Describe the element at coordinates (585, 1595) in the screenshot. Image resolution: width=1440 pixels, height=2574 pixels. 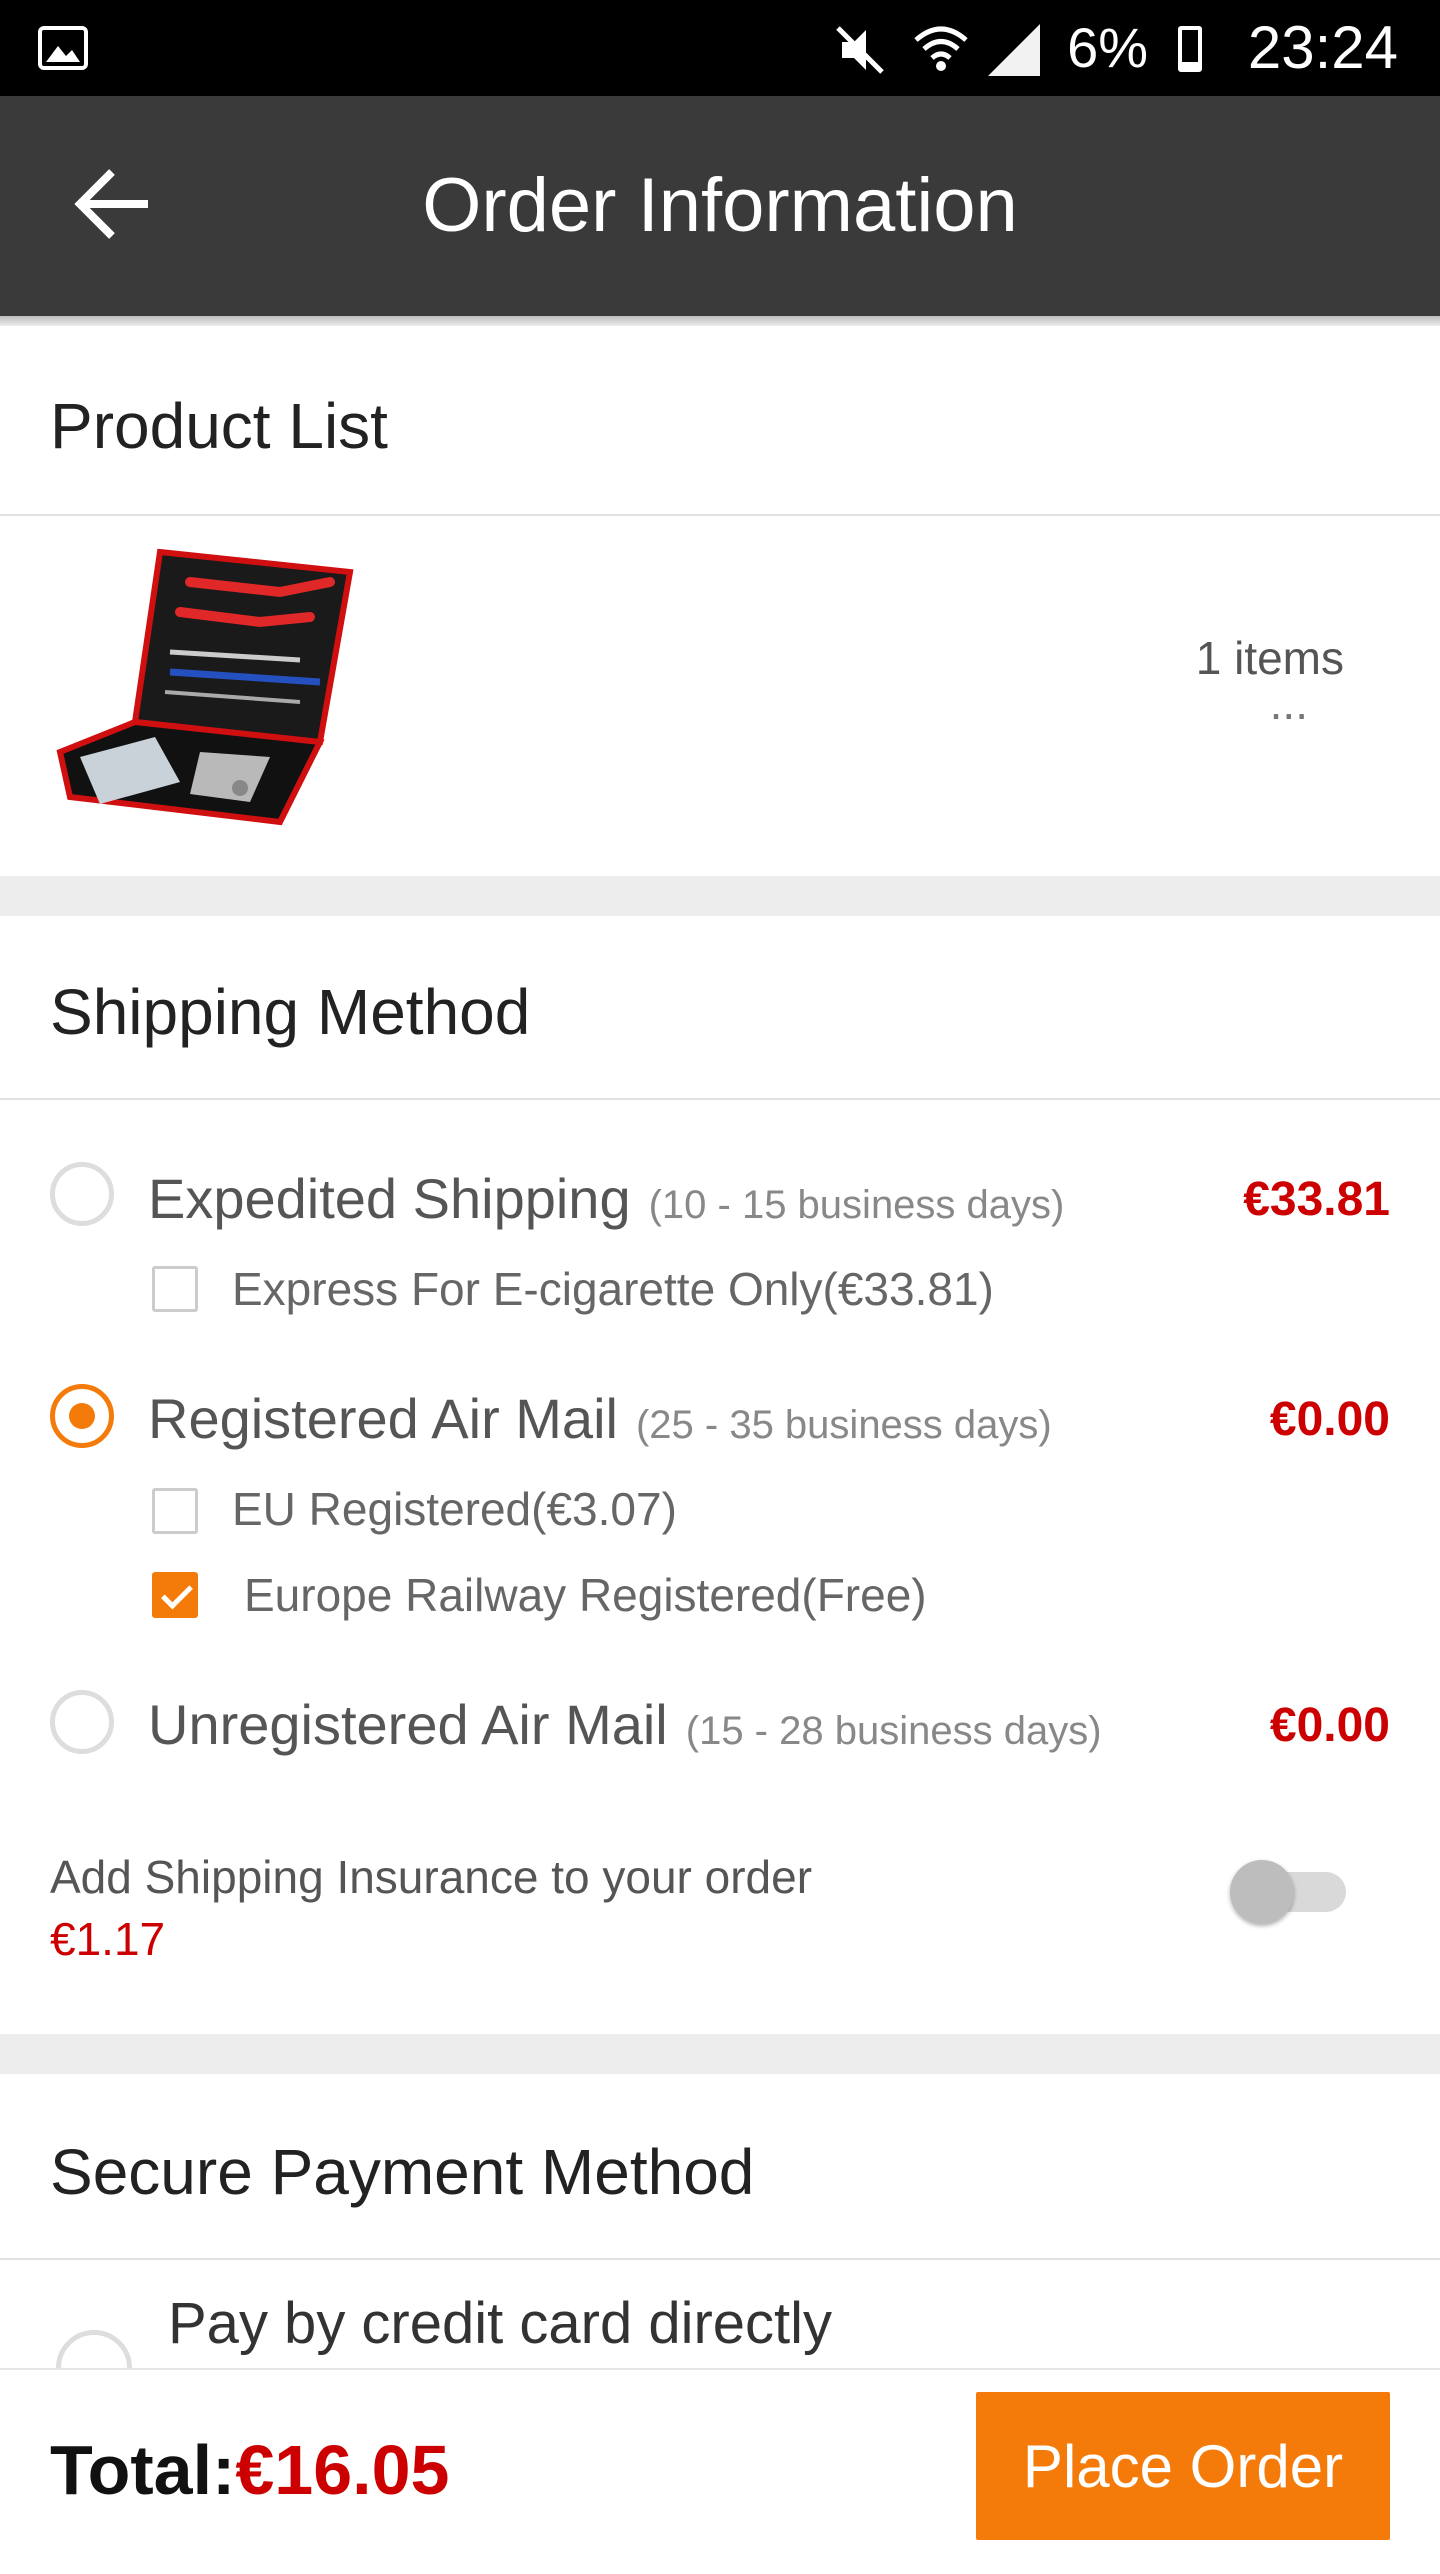
I see `checkbox-label: Europe Railway Registered(Free)` at that location.